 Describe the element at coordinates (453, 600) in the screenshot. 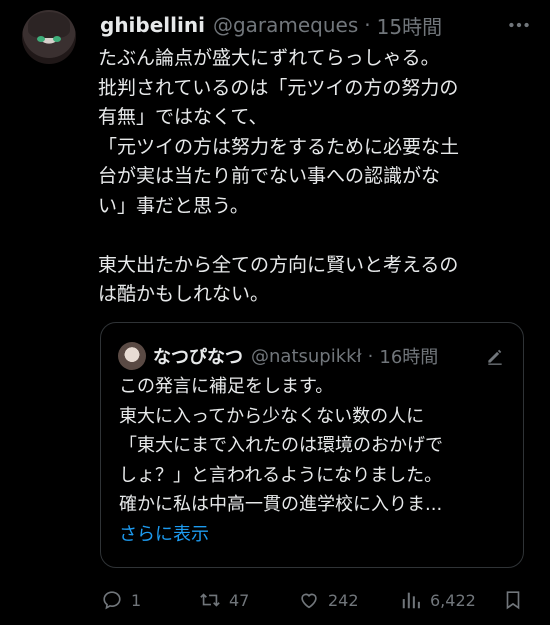

I see `view-count: 6,422` at that location.